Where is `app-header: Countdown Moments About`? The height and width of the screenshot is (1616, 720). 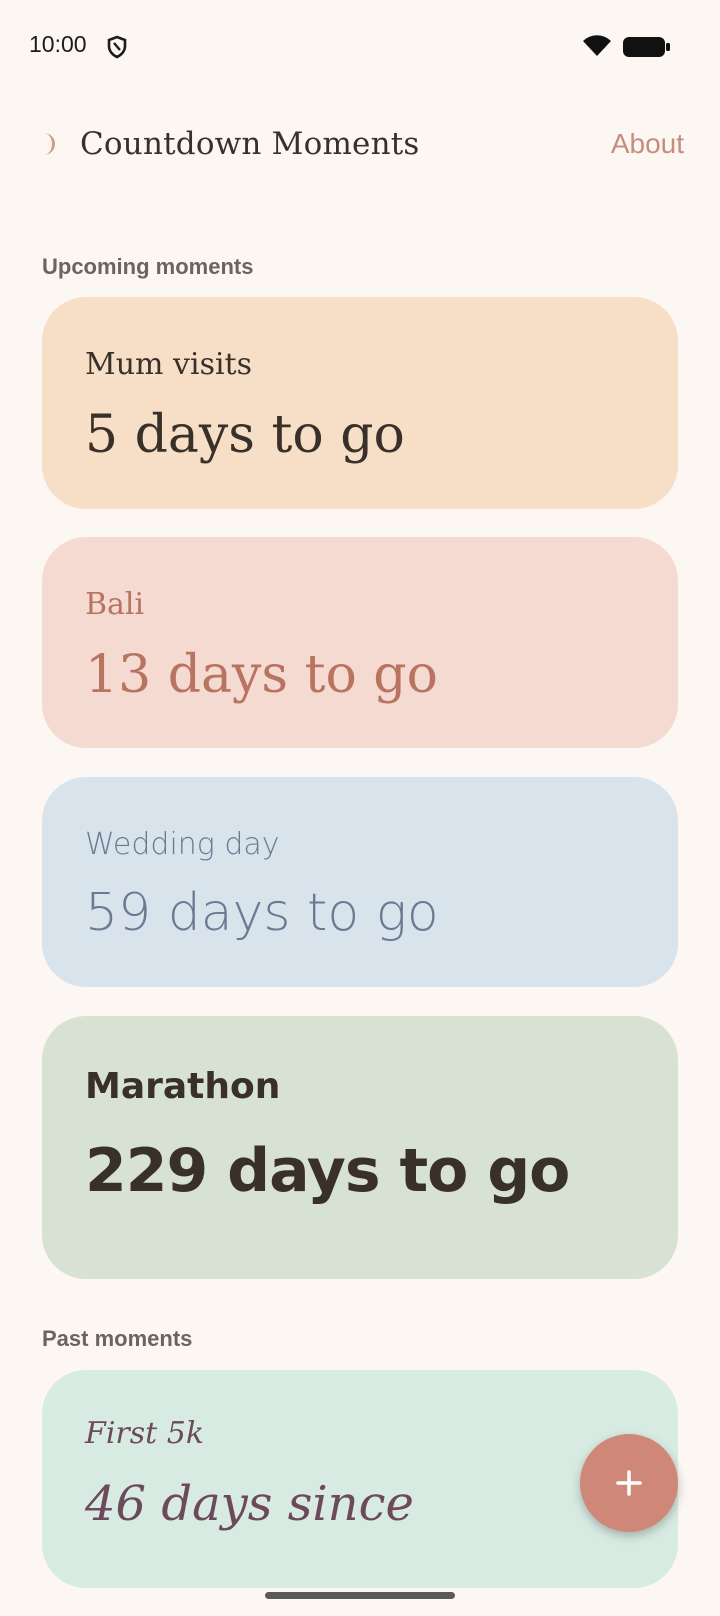
app-header: Countdown Moments About is located at coordinates (360, 153).